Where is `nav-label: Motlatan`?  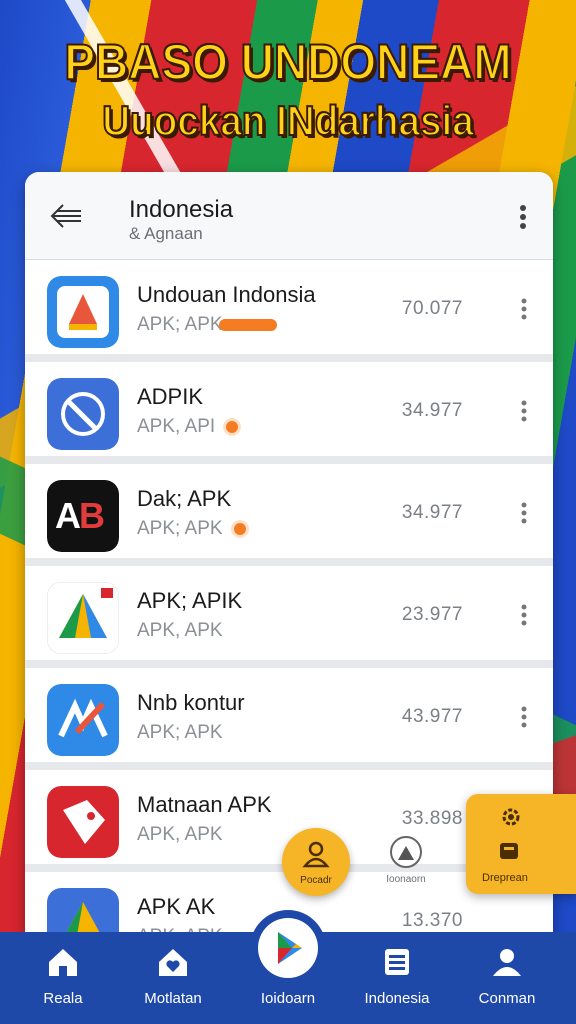 nav-label: Motlatan is located at coordinates (173, 998).